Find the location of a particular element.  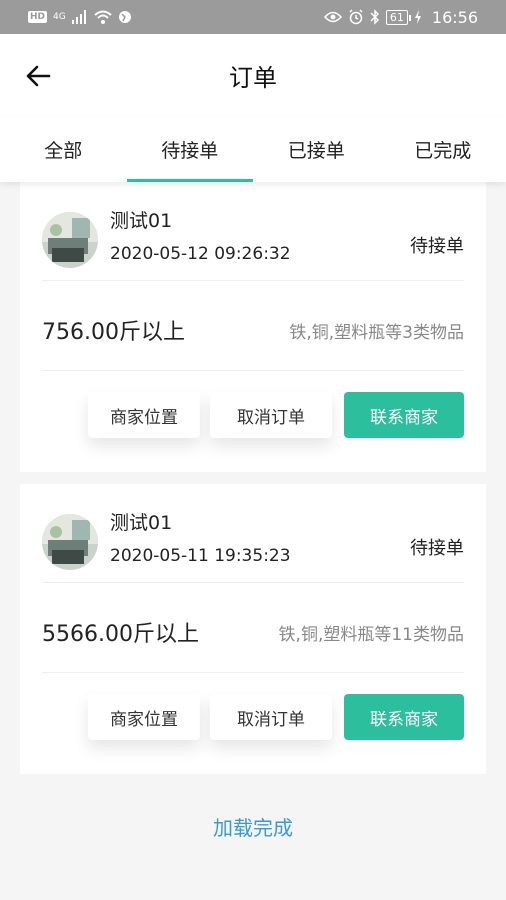

bluetooth-icon is located at coordinates (374, 17).